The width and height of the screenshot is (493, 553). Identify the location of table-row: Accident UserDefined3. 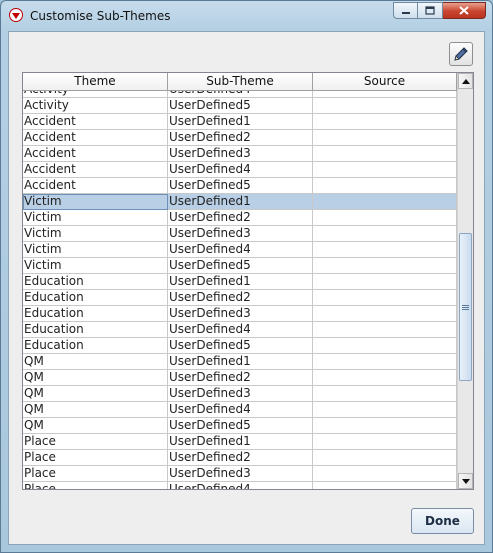
(240, 154).